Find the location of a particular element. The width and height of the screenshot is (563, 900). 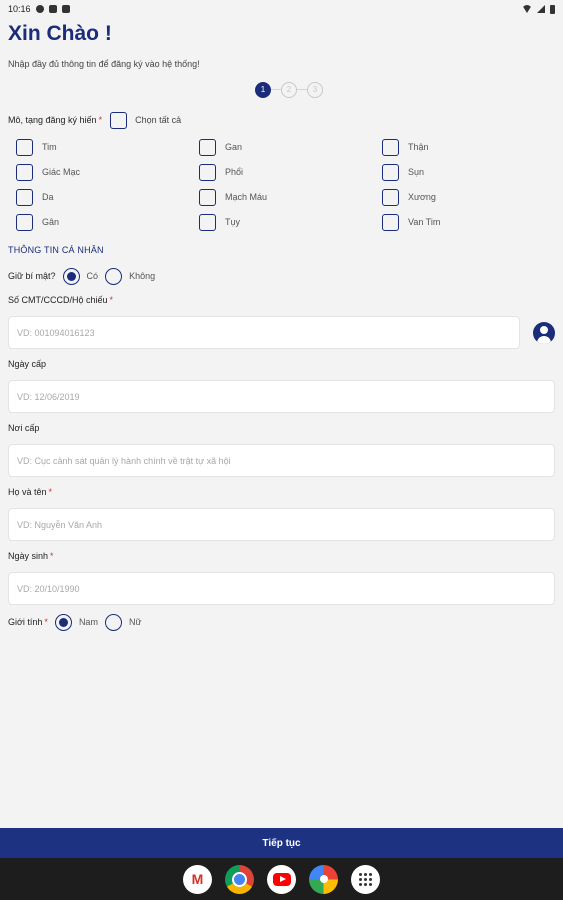

radio-no-label: Không is located at coordinates (142, 276).